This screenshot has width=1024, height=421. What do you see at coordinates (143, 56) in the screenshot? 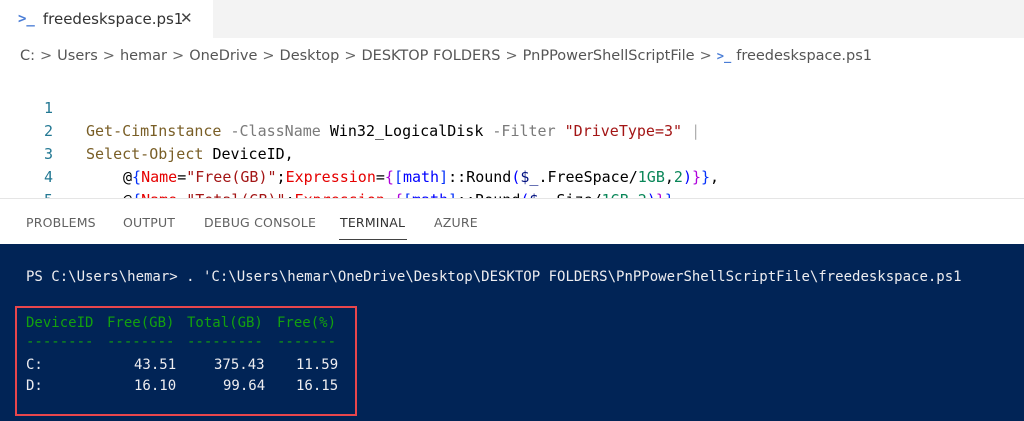
I see `breadcrumb-item-hemar: hemar` at bounding box center [143, 56].